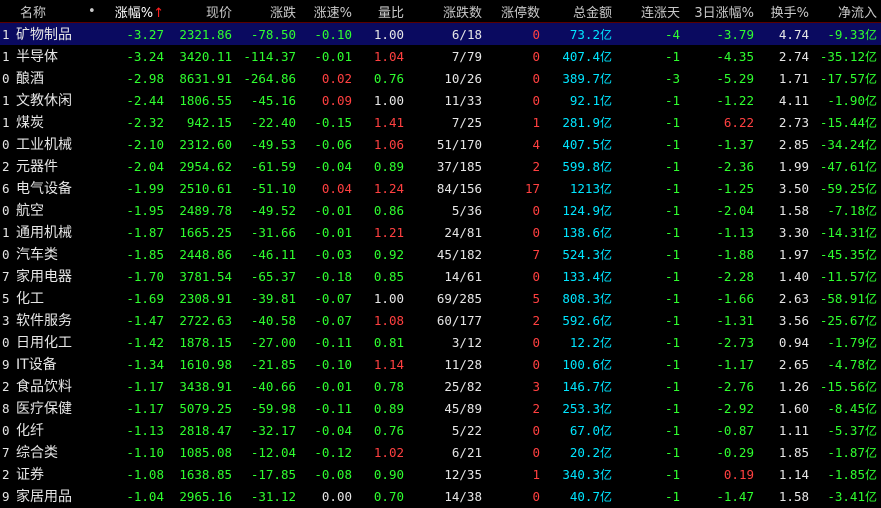  What do you see at coordinates (580, 452) in the screenshot?
I see `total-amount-value-cell: 20.2亿` at bounding box center [580, 452].